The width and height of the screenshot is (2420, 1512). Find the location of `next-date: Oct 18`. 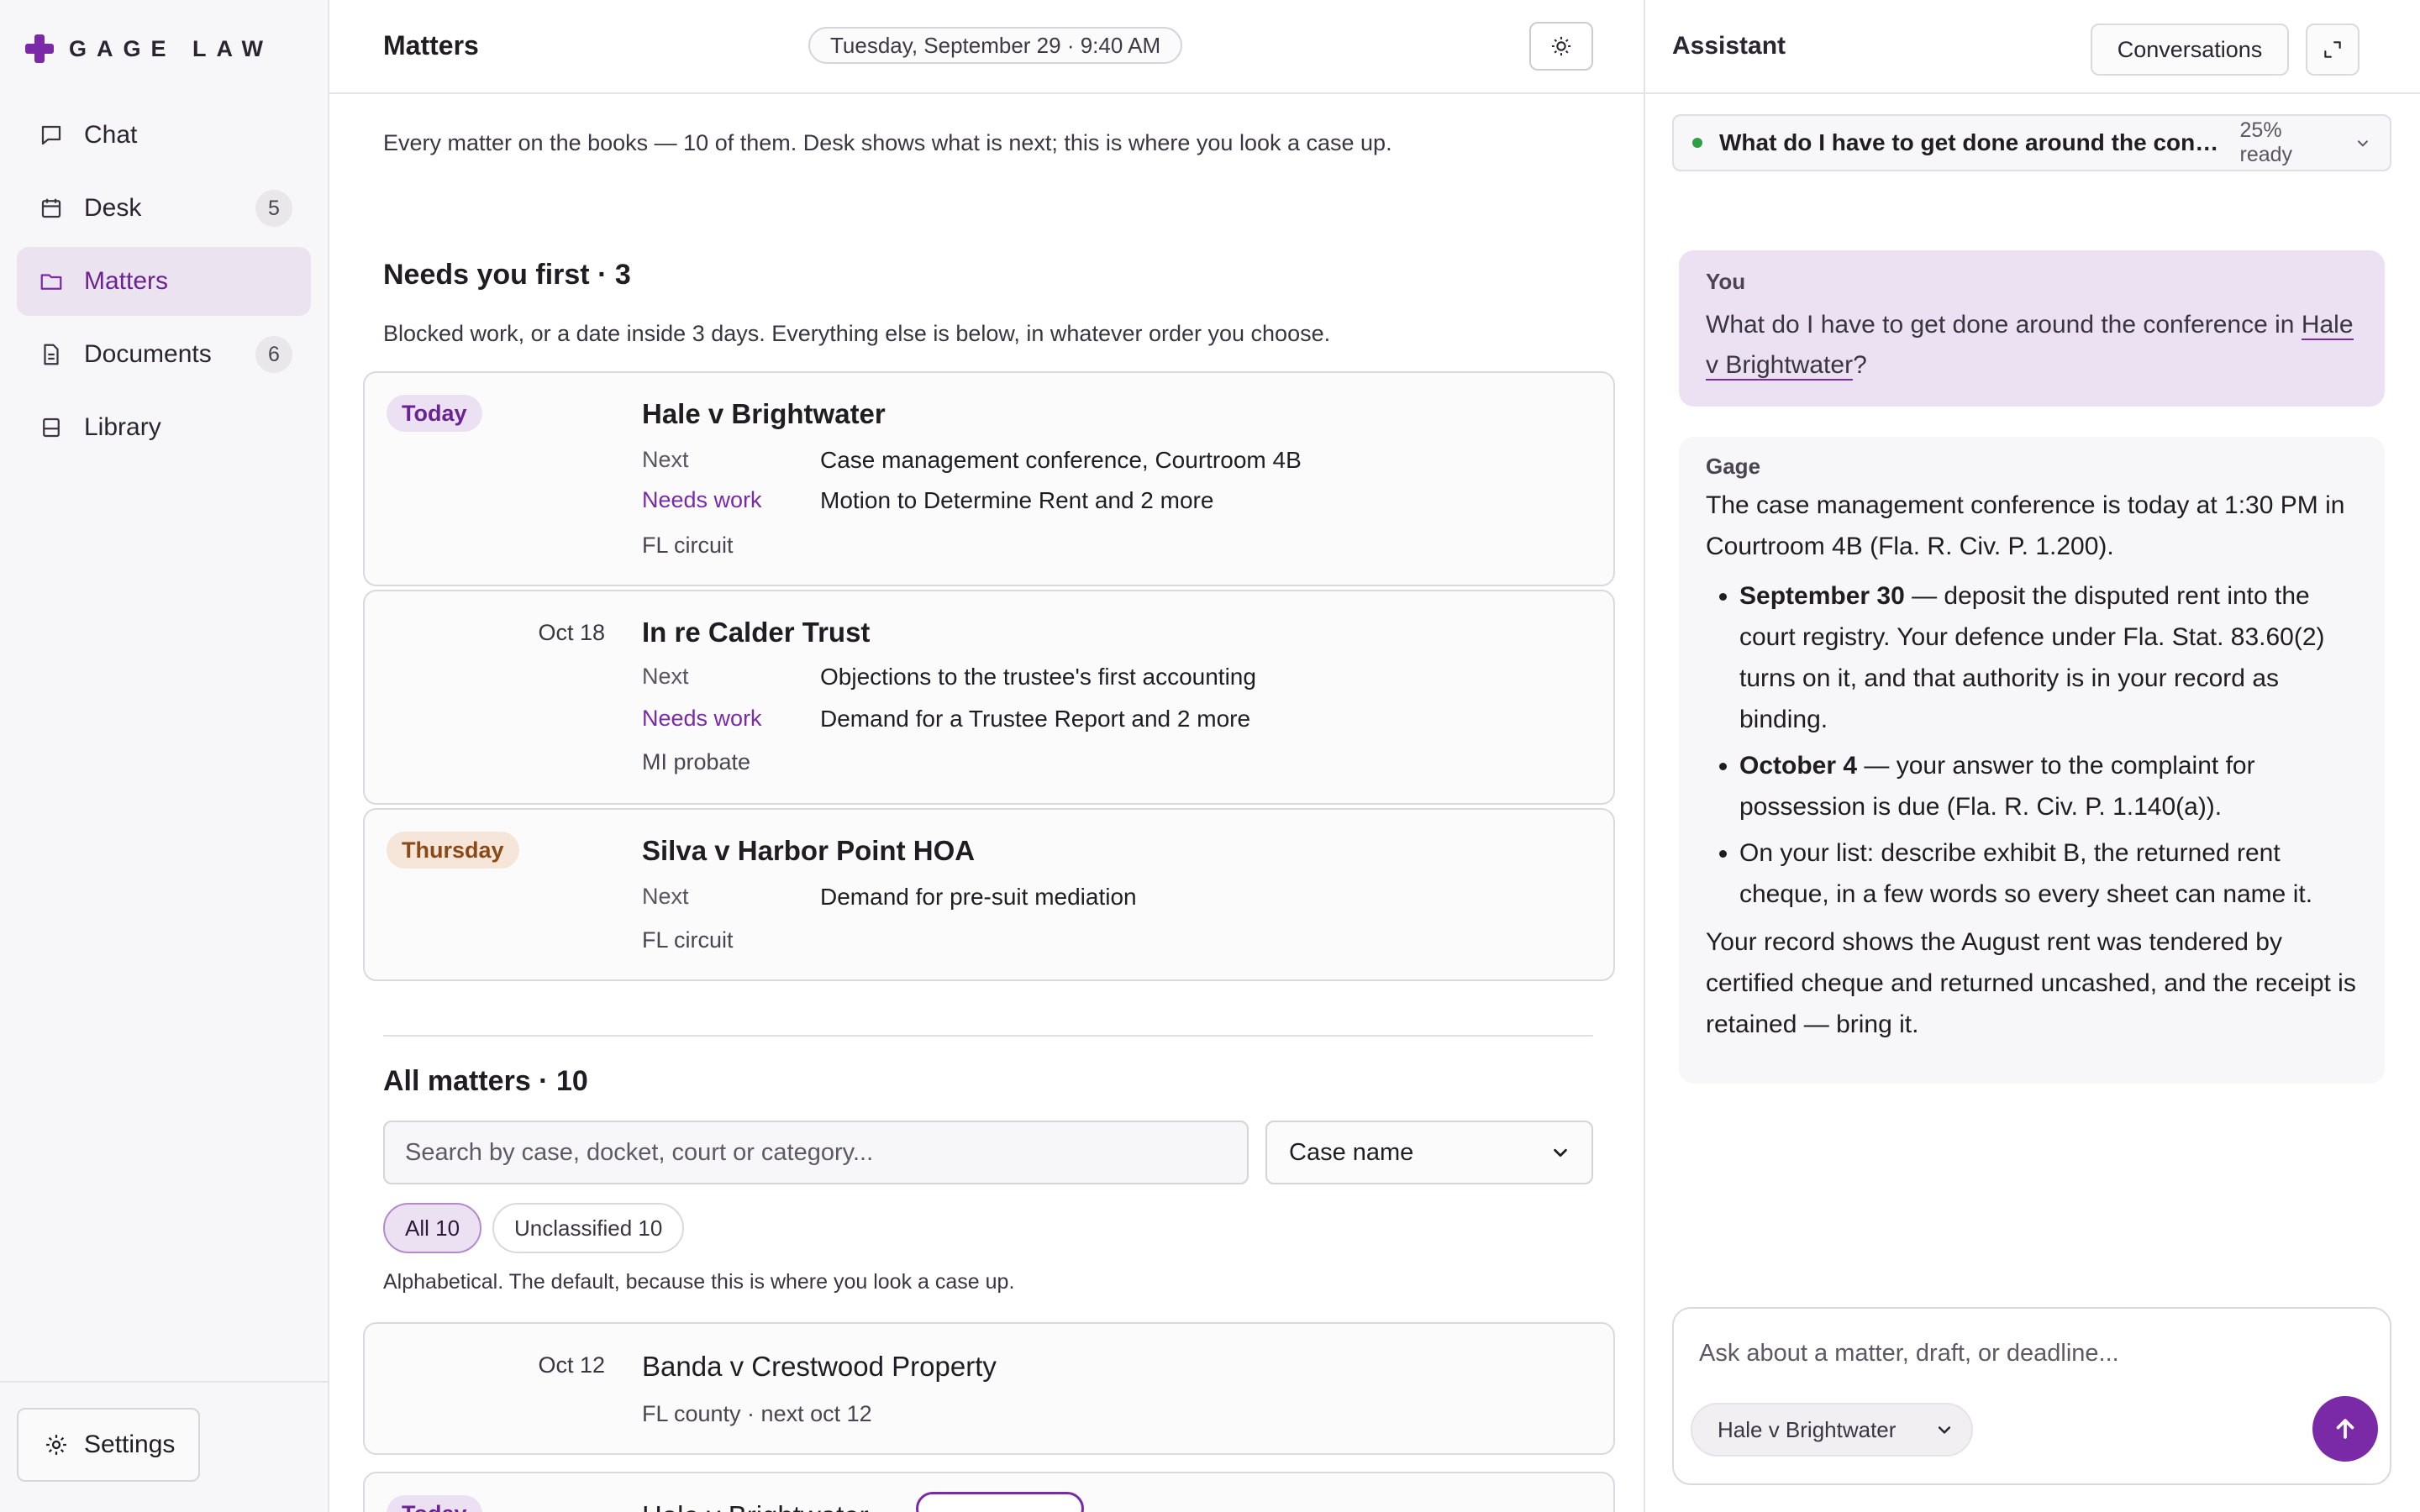

next-date: Oct 18 is located at coordinates (571, 632).